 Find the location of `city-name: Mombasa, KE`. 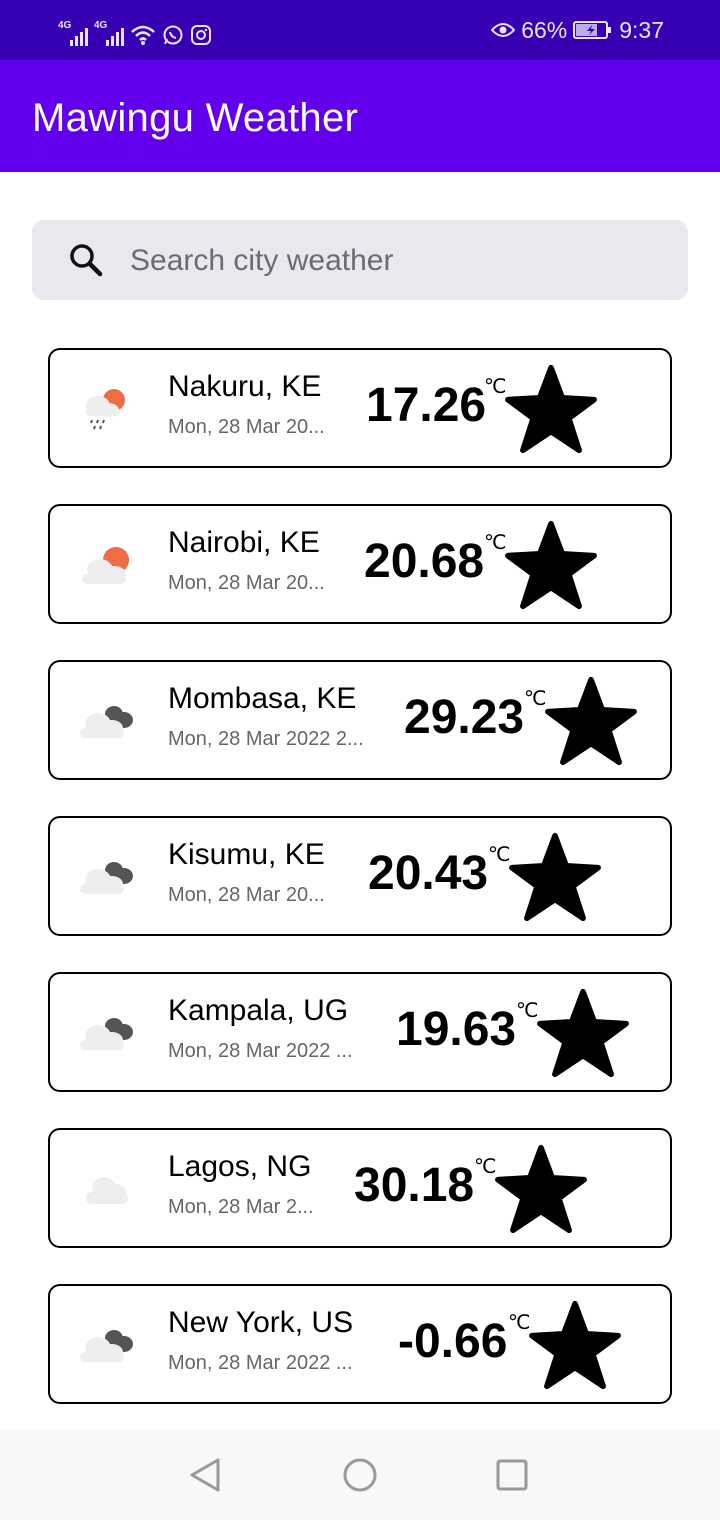

city-name: Mombasa, KE is located at coordinates (262, 698).